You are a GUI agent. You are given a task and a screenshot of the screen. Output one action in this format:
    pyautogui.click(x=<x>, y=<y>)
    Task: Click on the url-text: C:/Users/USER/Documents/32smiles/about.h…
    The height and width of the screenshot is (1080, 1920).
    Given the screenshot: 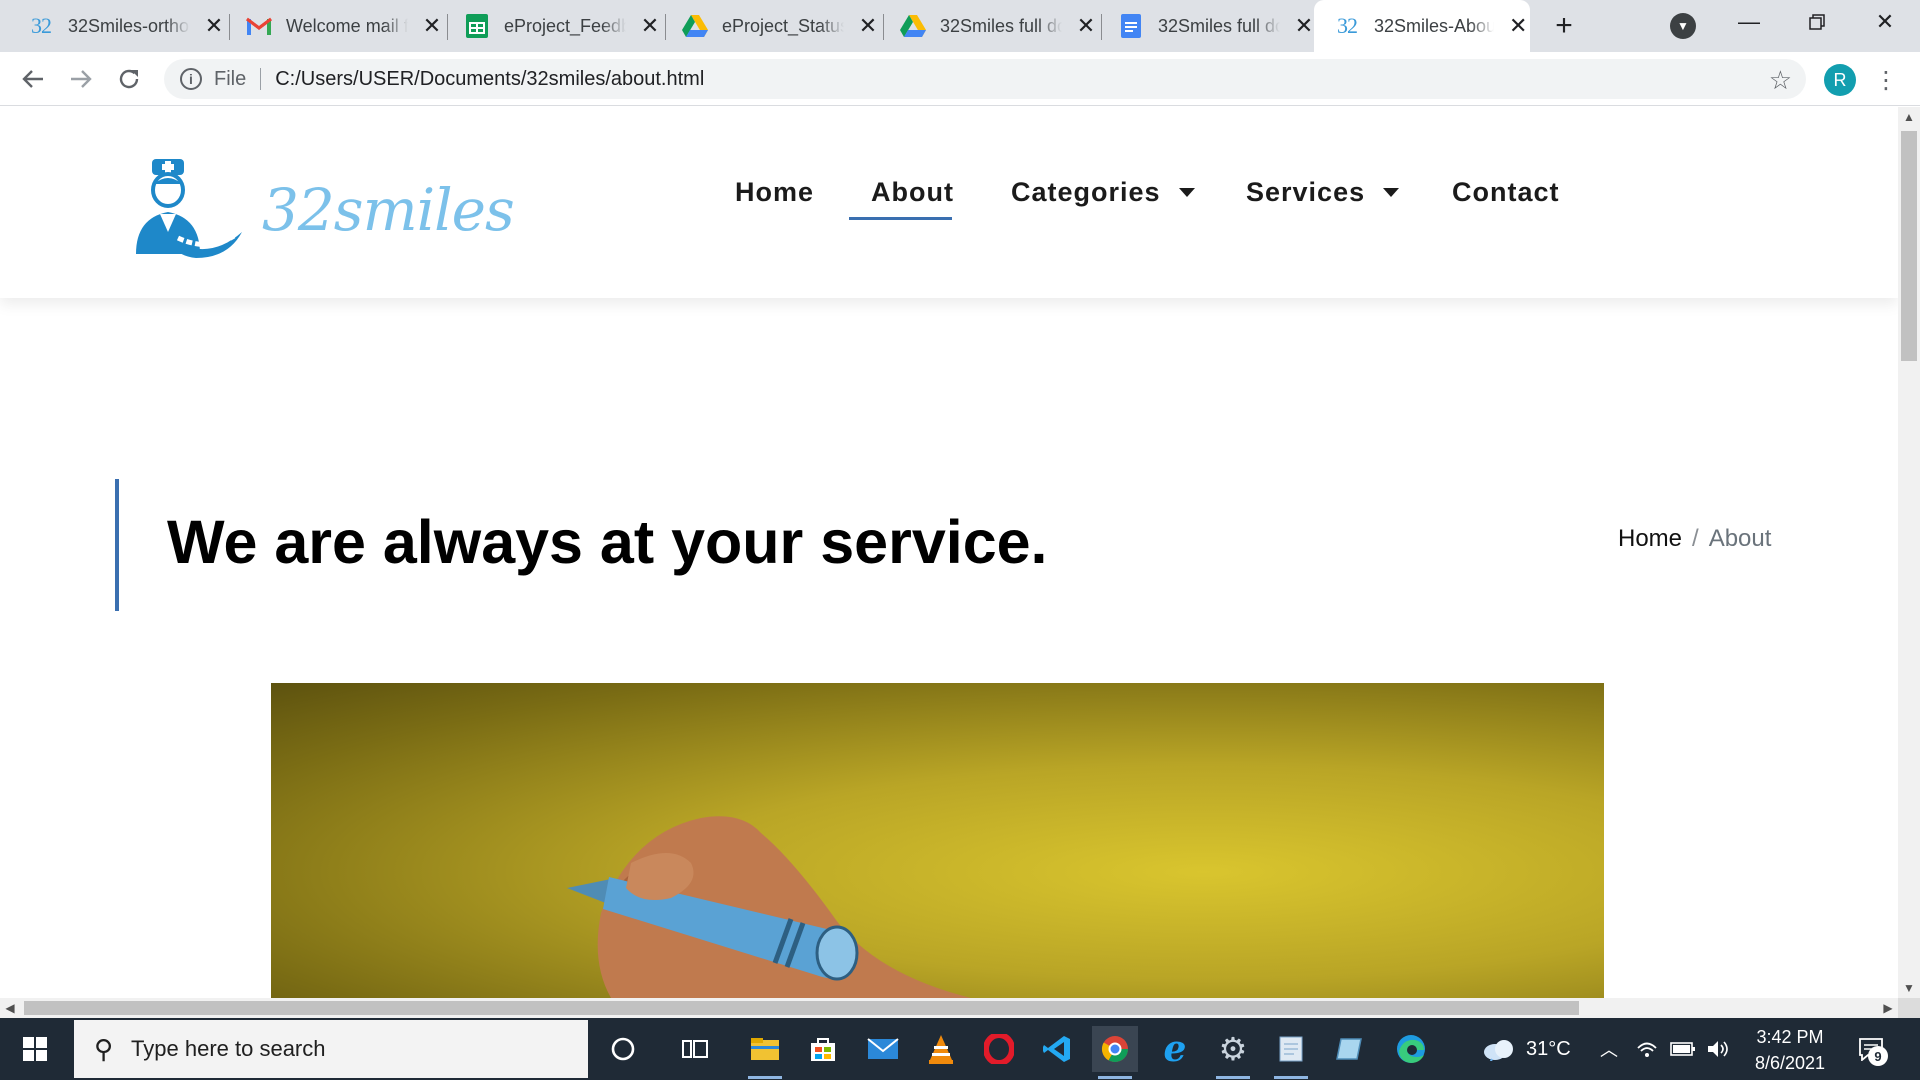 What is the action you would take?
    pyautogui.click(x=489, y=79)
    